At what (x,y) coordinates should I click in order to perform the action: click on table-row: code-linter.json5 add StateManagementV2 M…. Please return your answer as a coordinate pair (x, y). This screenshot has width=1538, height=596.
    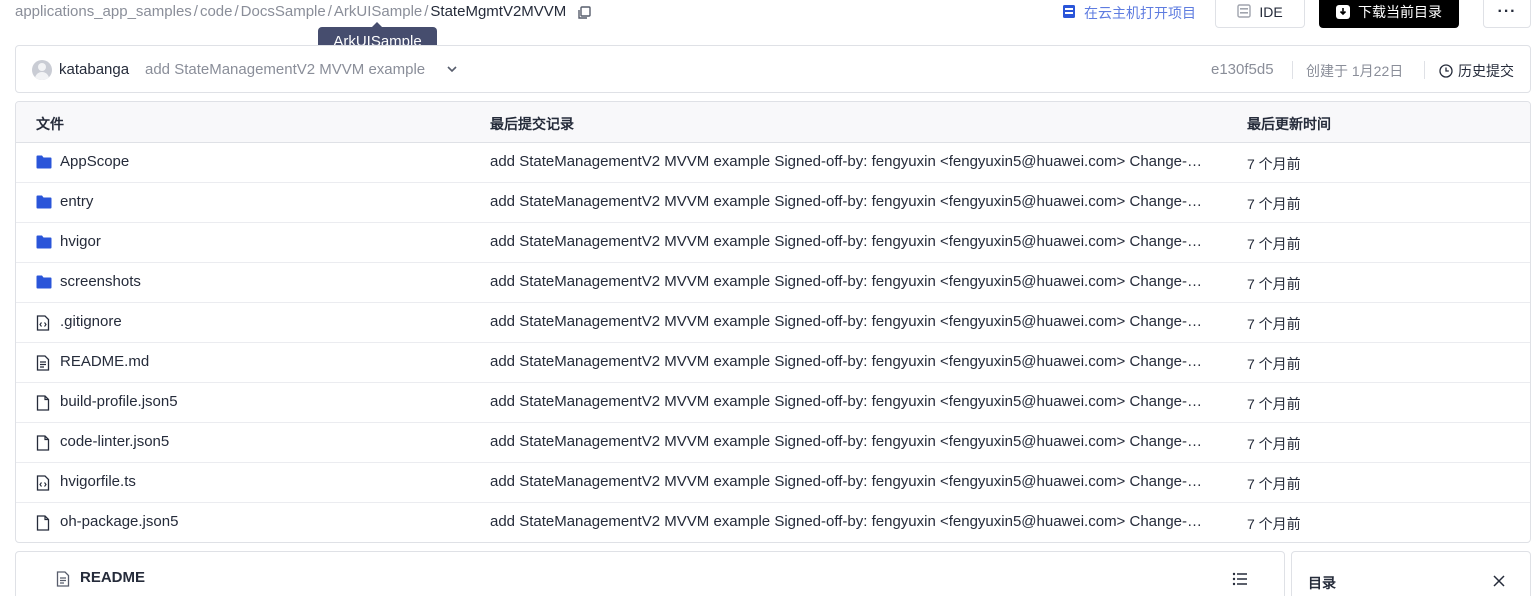
    Looking at the image, I should click on (773, 443).